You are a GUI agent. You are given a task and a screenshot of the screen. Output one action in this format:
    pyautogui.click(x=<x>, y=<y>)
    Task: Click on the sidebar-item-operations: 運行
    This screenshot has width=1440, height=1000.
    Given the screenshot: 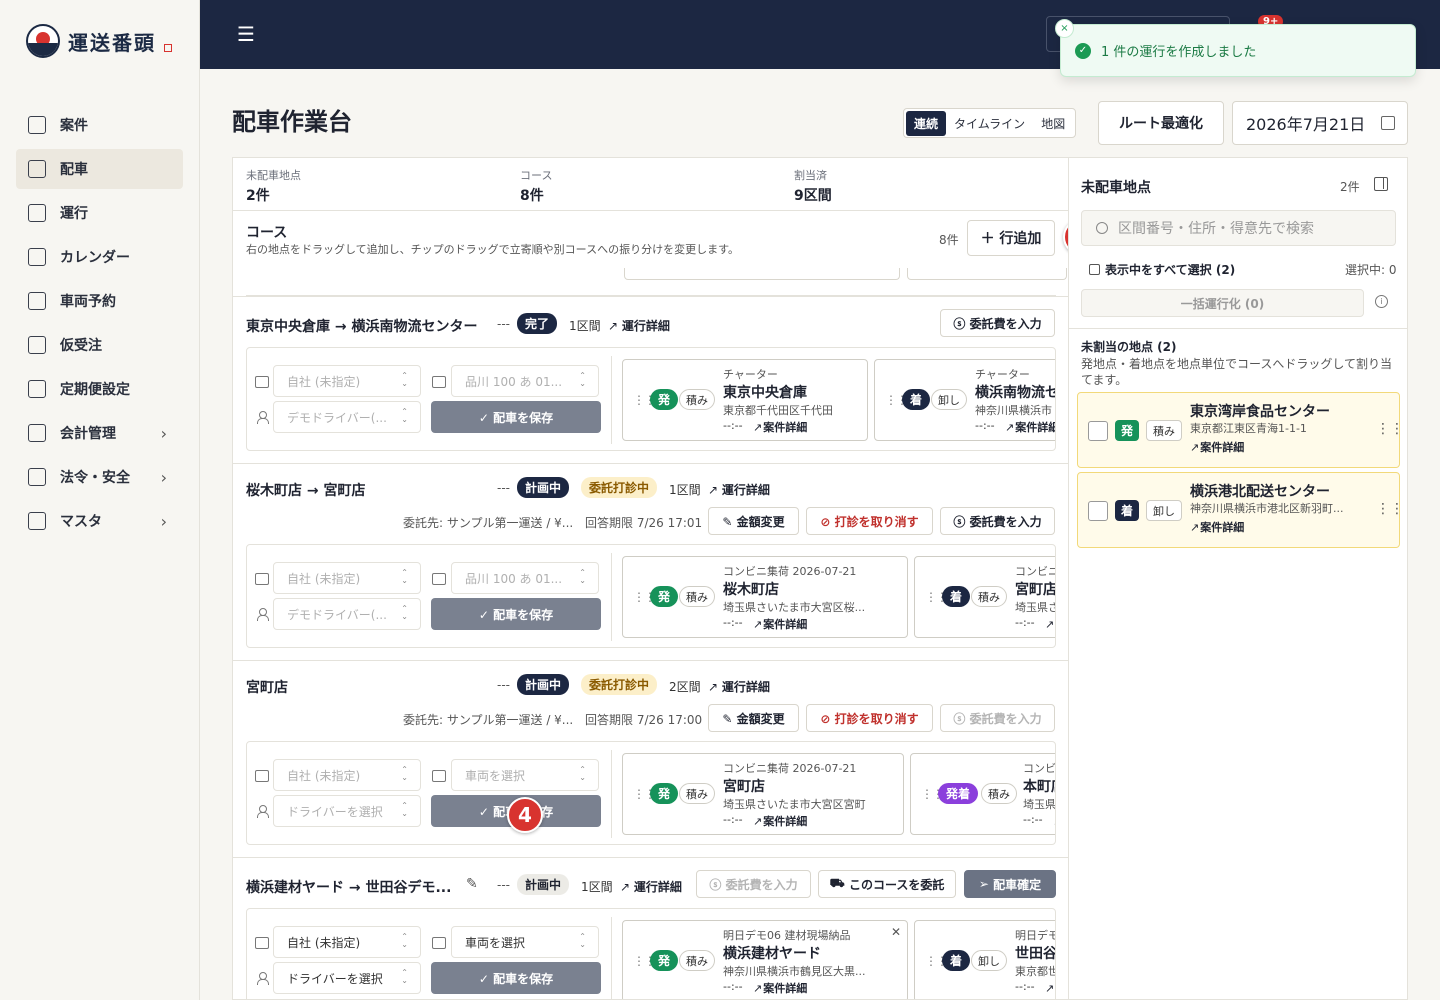 What is the action you would take?
    pyautogui.click(x=99, y=213)
    